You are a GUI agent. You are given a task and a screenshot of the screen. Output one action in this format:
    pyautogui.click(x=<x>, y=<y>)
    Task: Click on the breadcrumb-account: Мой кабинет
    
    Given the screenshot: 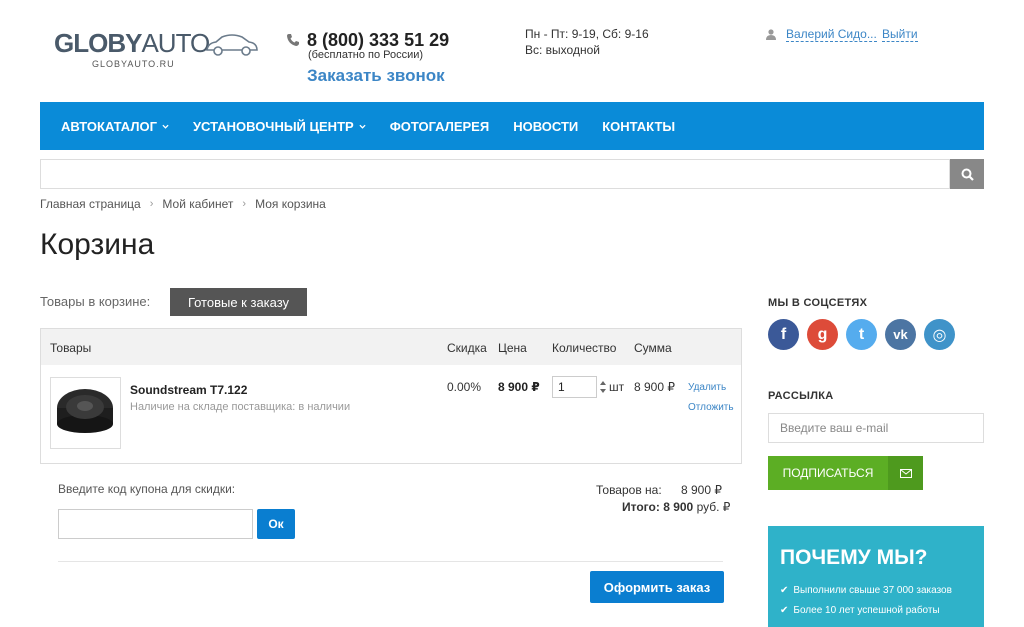 What is the action you would take?
    pyautogui.click(x=197, y=204)
    